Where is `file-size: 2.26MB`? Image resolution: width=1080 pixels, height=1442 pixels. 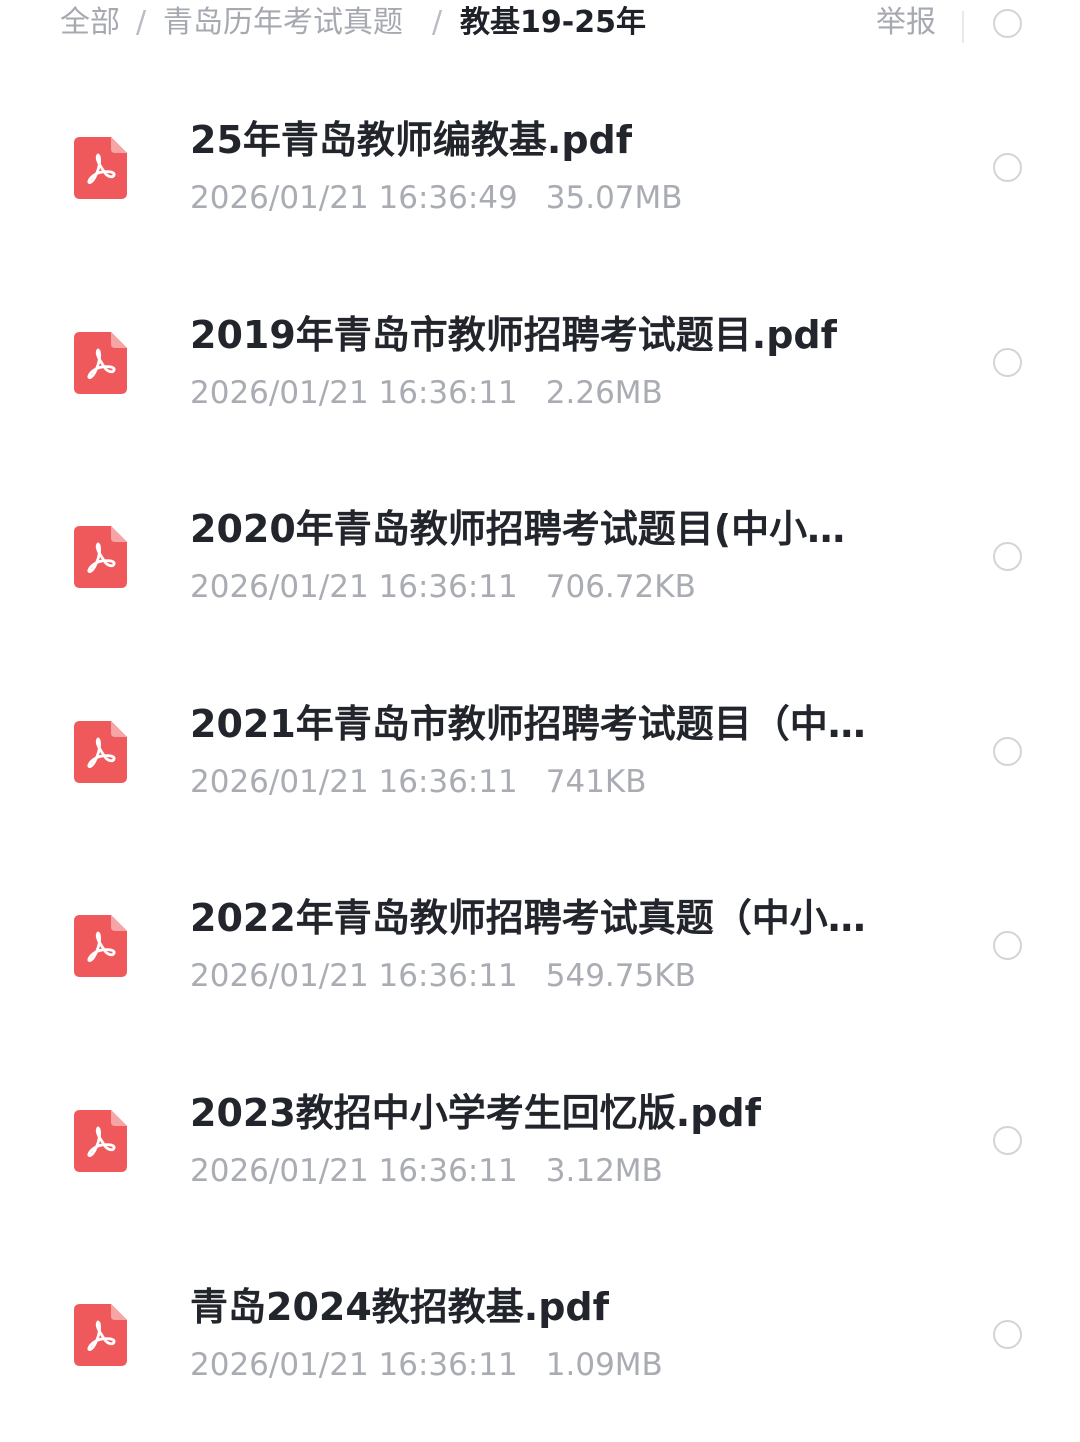
file-size: 2.26MB is located at coordinates (604, 393).